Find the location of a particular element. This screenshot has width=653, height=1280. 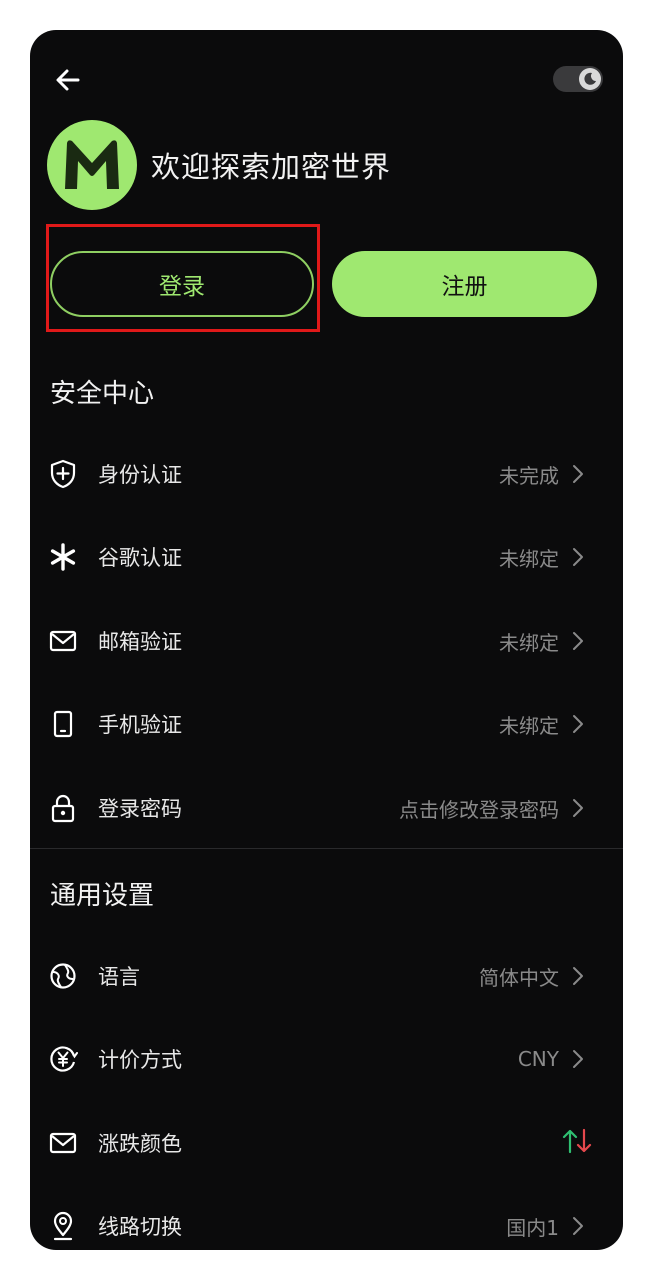

row-label: 登录密码 is located at coordinates (140, 809).